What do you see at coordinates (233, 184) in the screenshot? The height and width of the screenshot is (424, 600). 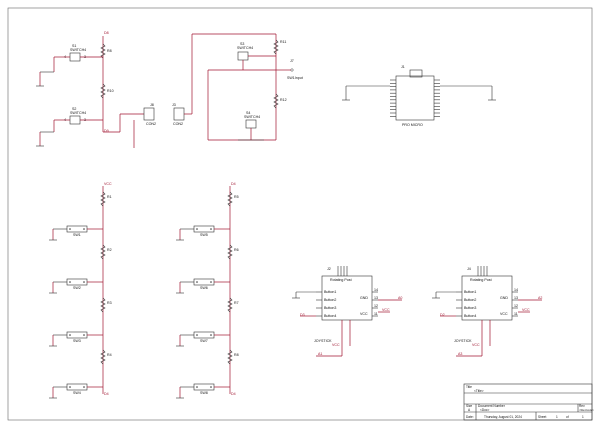 I see `grid-vcc-label: D4` at bounding box center [233, 184].